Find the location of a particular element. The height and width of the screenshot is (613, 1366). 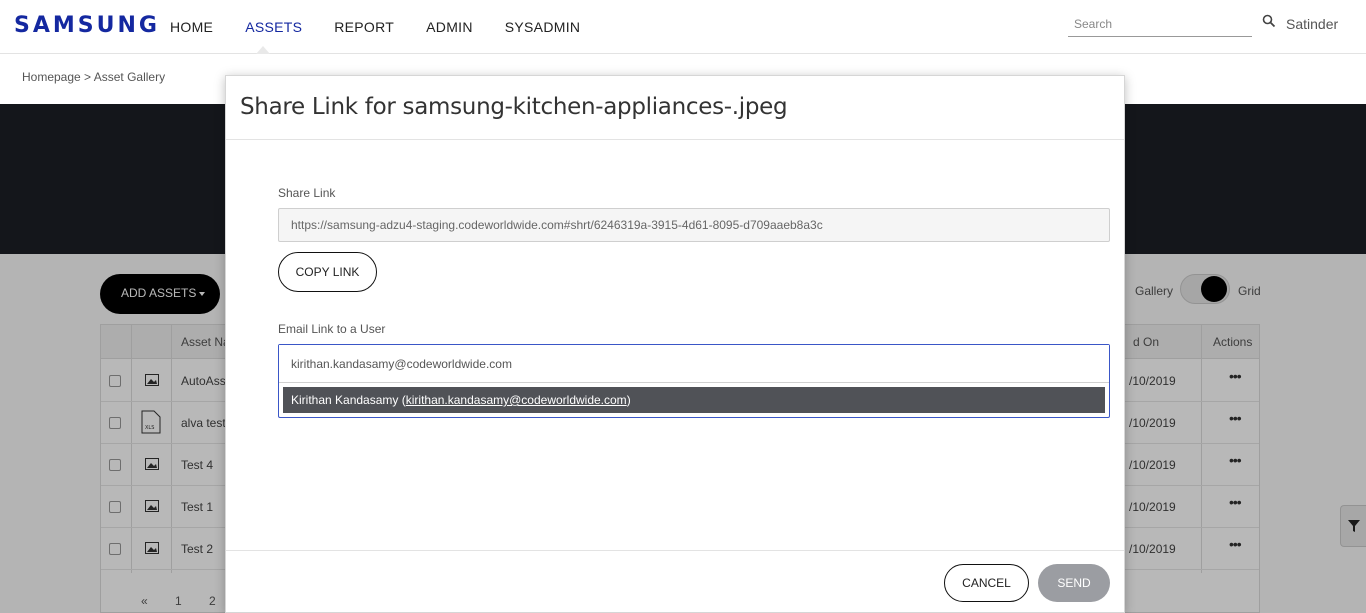

breadcrumb: Homepage > Asset Gallery is located at coordinates (93, 77).